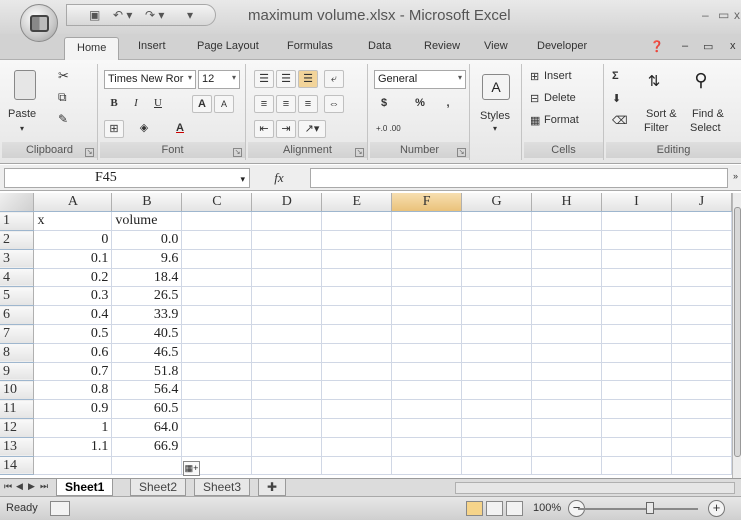  I want to click on name-box: F45 ▾, so click(127, 178).